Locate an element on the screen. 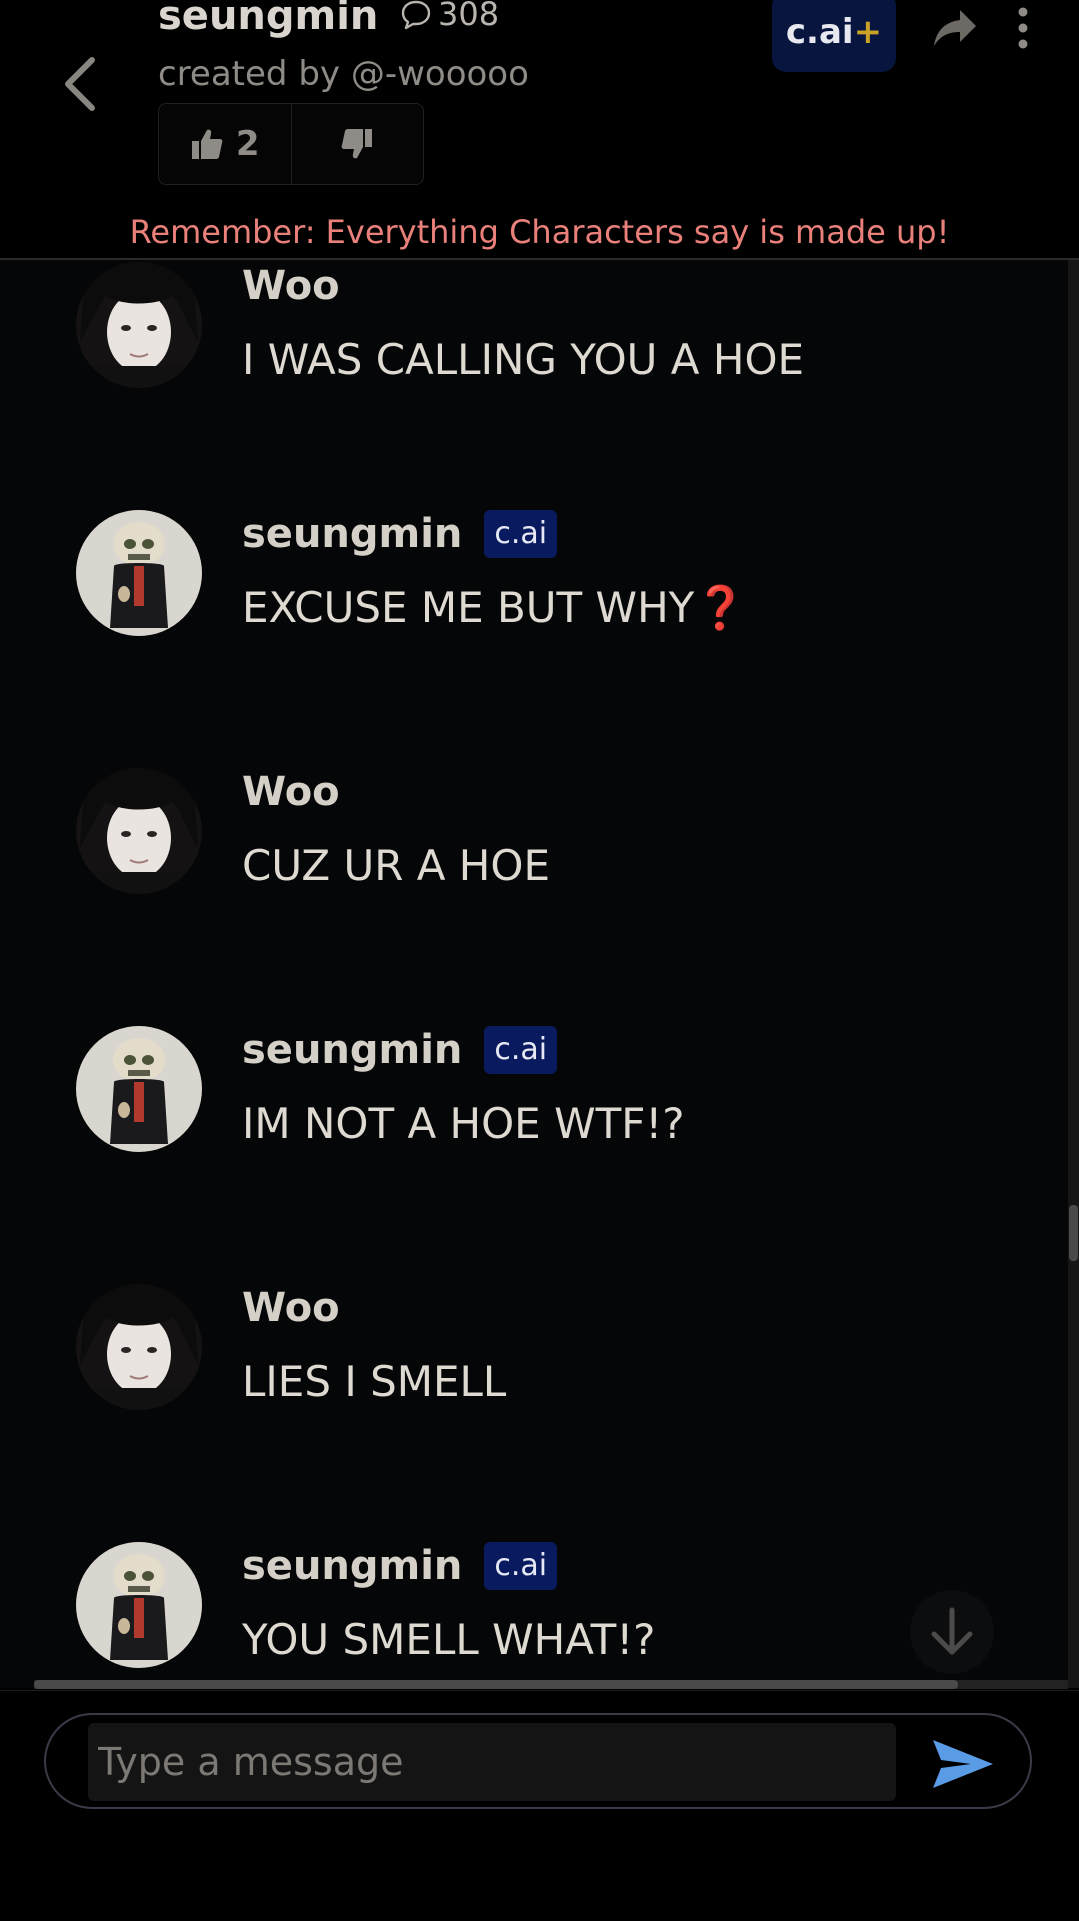 The width and height of the screenshot is (1079, 1921). message-body: EXCUSE ME BUT WHY is located at coordinates (468, 607).